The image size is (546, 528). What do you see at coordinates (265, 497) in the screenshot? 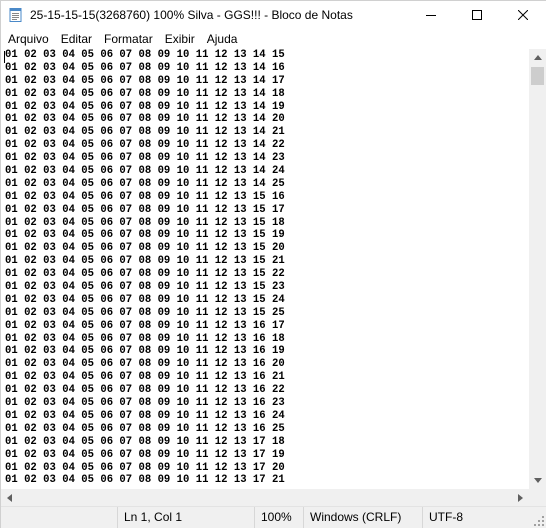
I see `horizontal-scrollbar` at bounding box center [265, 497].